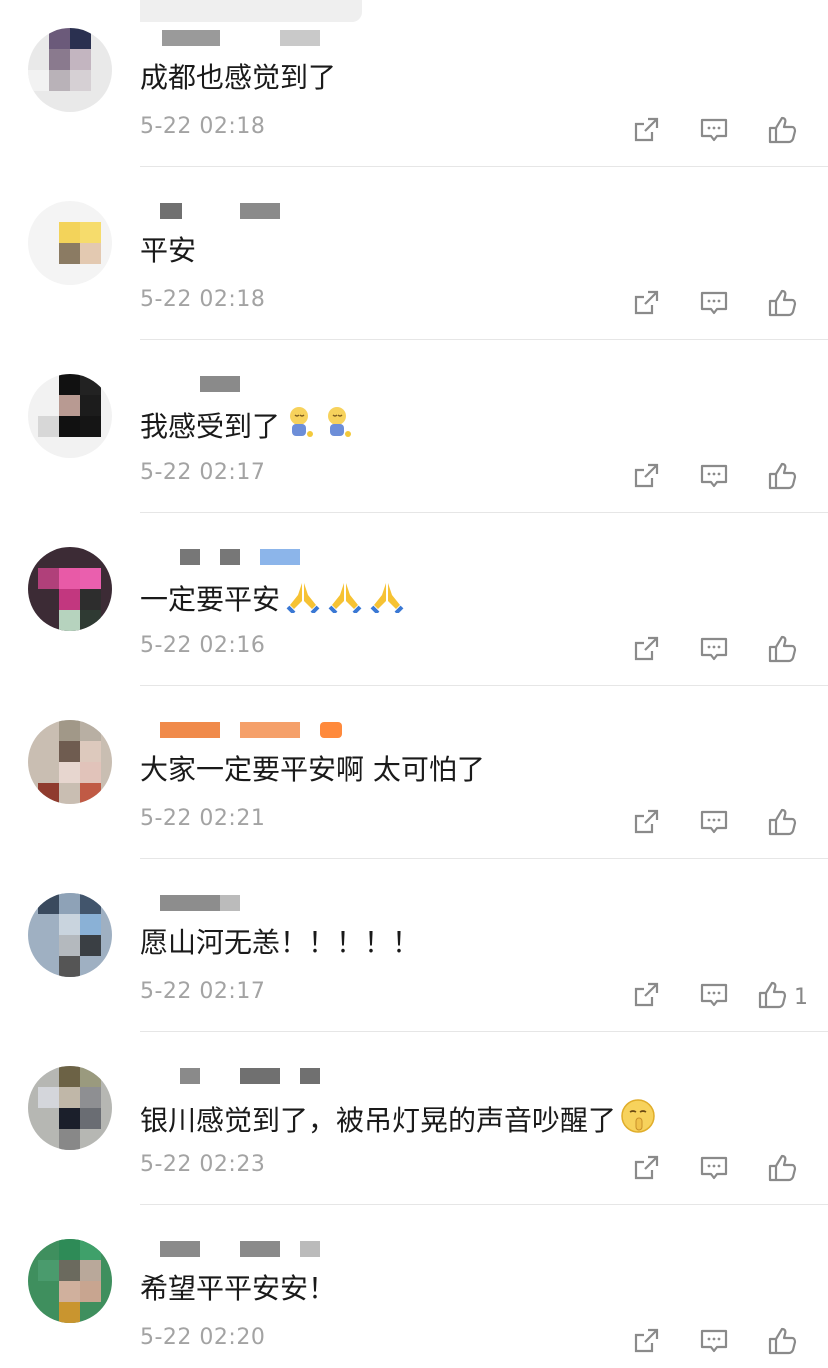 The width and height of the screenshot is (828, 1368). What do you see at coordinates (203, 1337) in the screenshot?
I see `comment-time: 5-22 02:20` at bounding box center [203, 1337].